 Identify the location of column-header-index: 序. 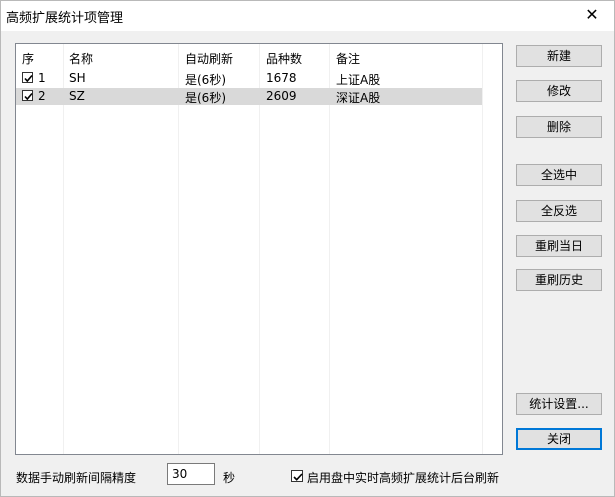
(28, 58).